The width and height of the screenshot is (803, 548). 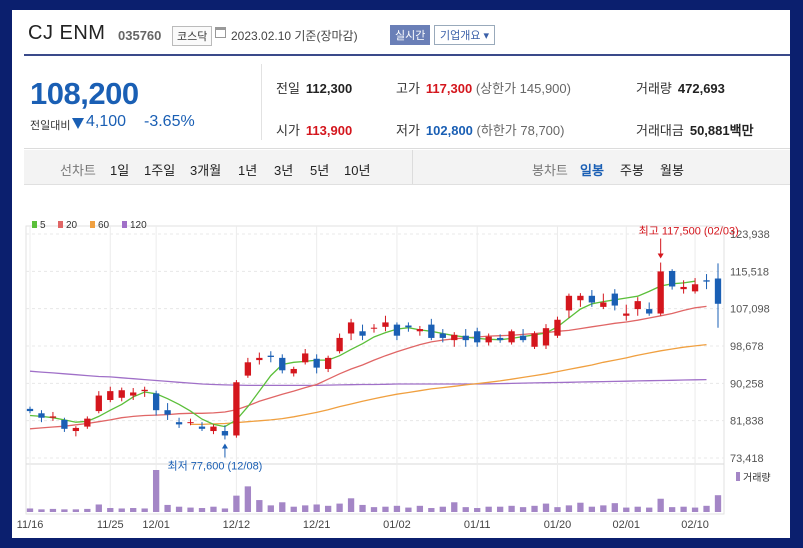 What do you see at coordinates (156, 525) in the screenshot?
I see `x-tick-label: 12/01` at bounding box center [156, 525].